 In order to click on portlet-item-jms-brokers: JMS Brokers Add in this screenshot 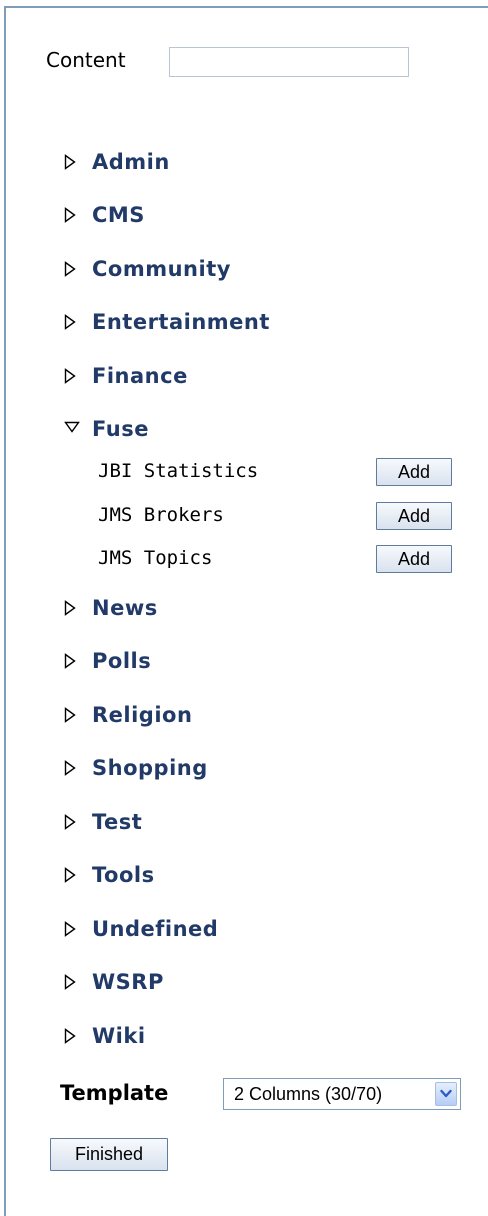, I will do `click(278, 517)`.